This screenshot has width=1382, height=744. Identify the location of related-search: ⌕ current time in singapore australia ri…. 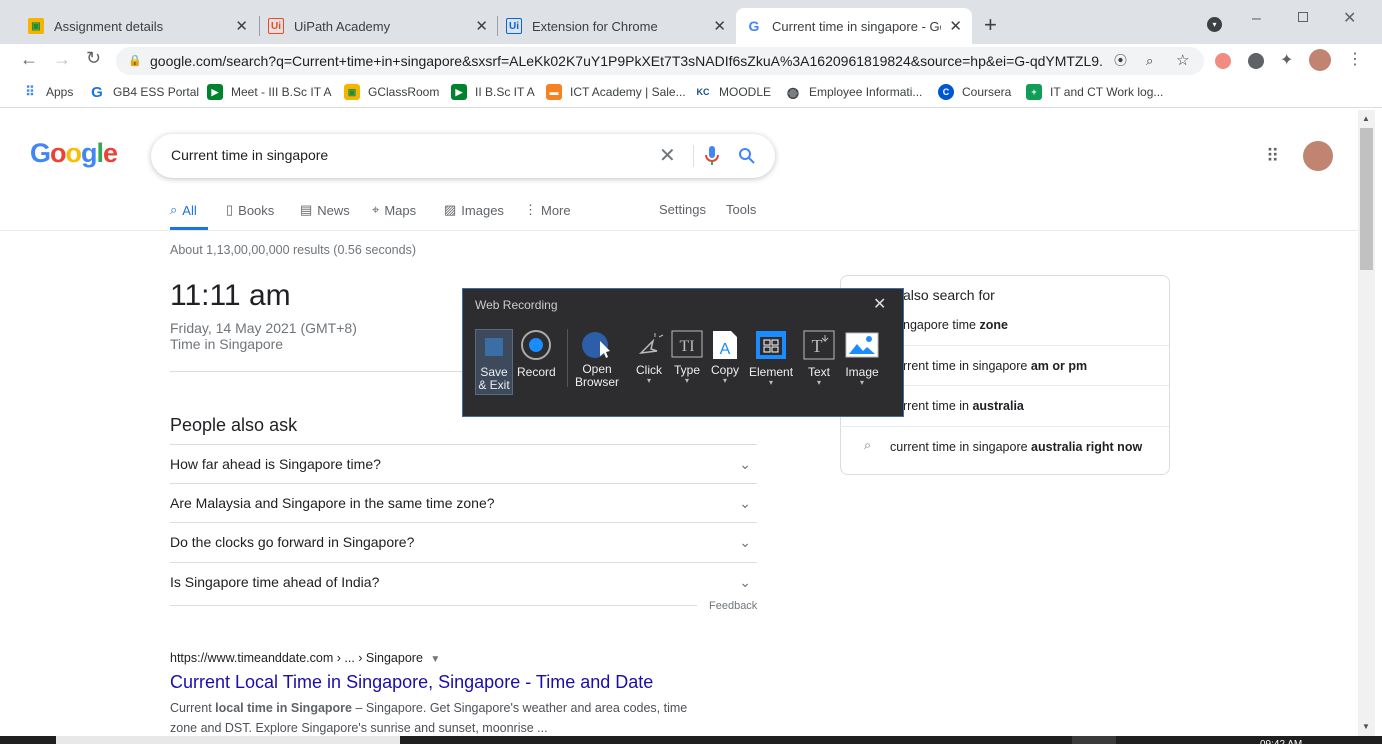
(1004, 446).